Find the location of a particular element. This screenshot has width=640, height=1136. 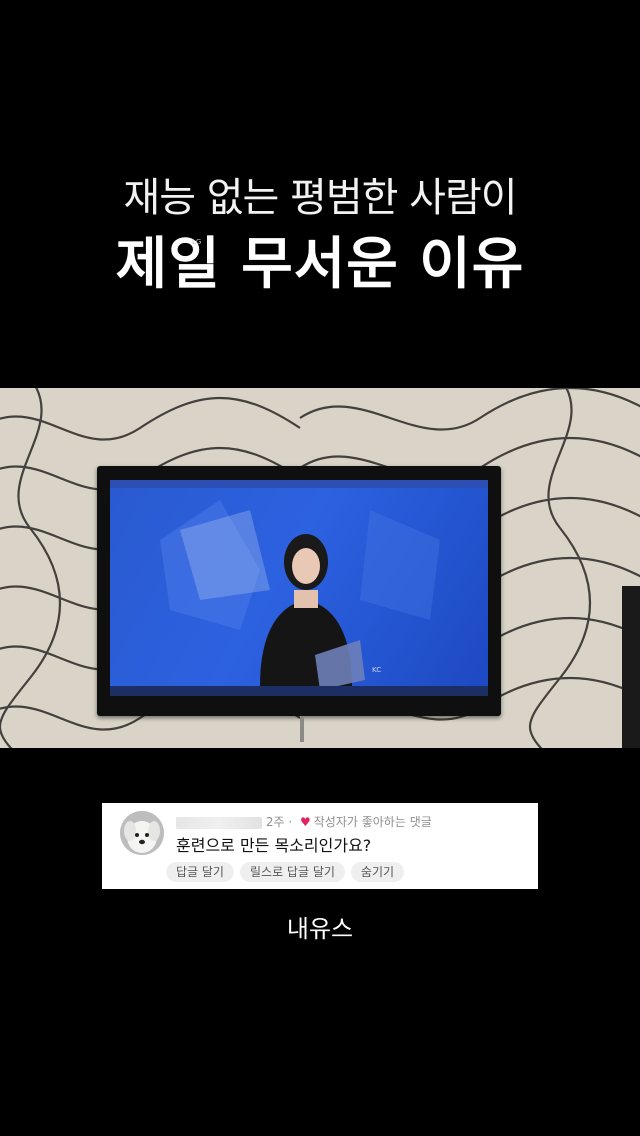

tv-screen: KC is located at coordinates (299, 588).